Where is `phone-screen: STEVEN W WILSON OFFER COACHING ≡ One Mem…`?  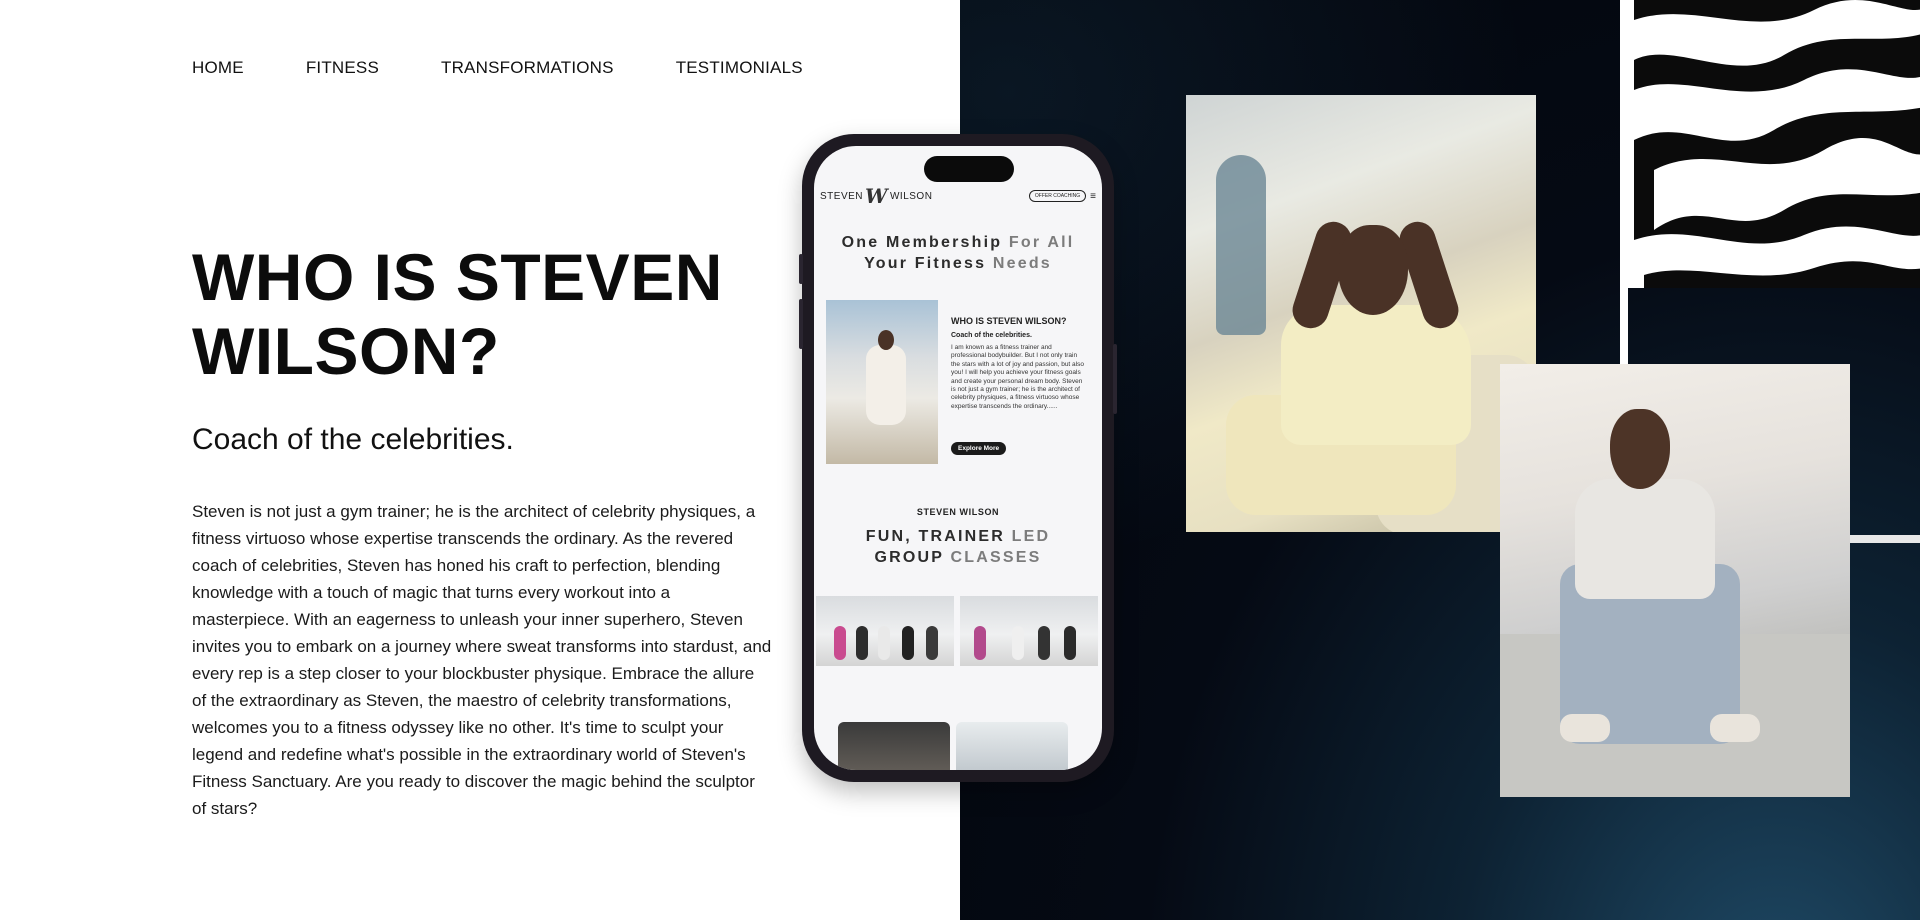 phone-screen: STEVEN W WILSON OFFER COACHING ≡ One Mem… is located at coordinates (958, 458).